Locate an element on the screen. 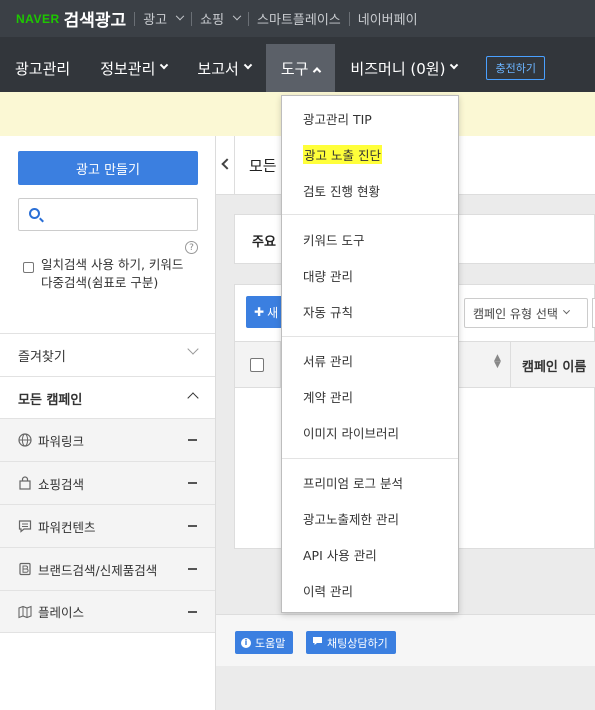 The height and width of the screenshot is (710, 595). page-title: 모든 is located at coordinates (263, 166).